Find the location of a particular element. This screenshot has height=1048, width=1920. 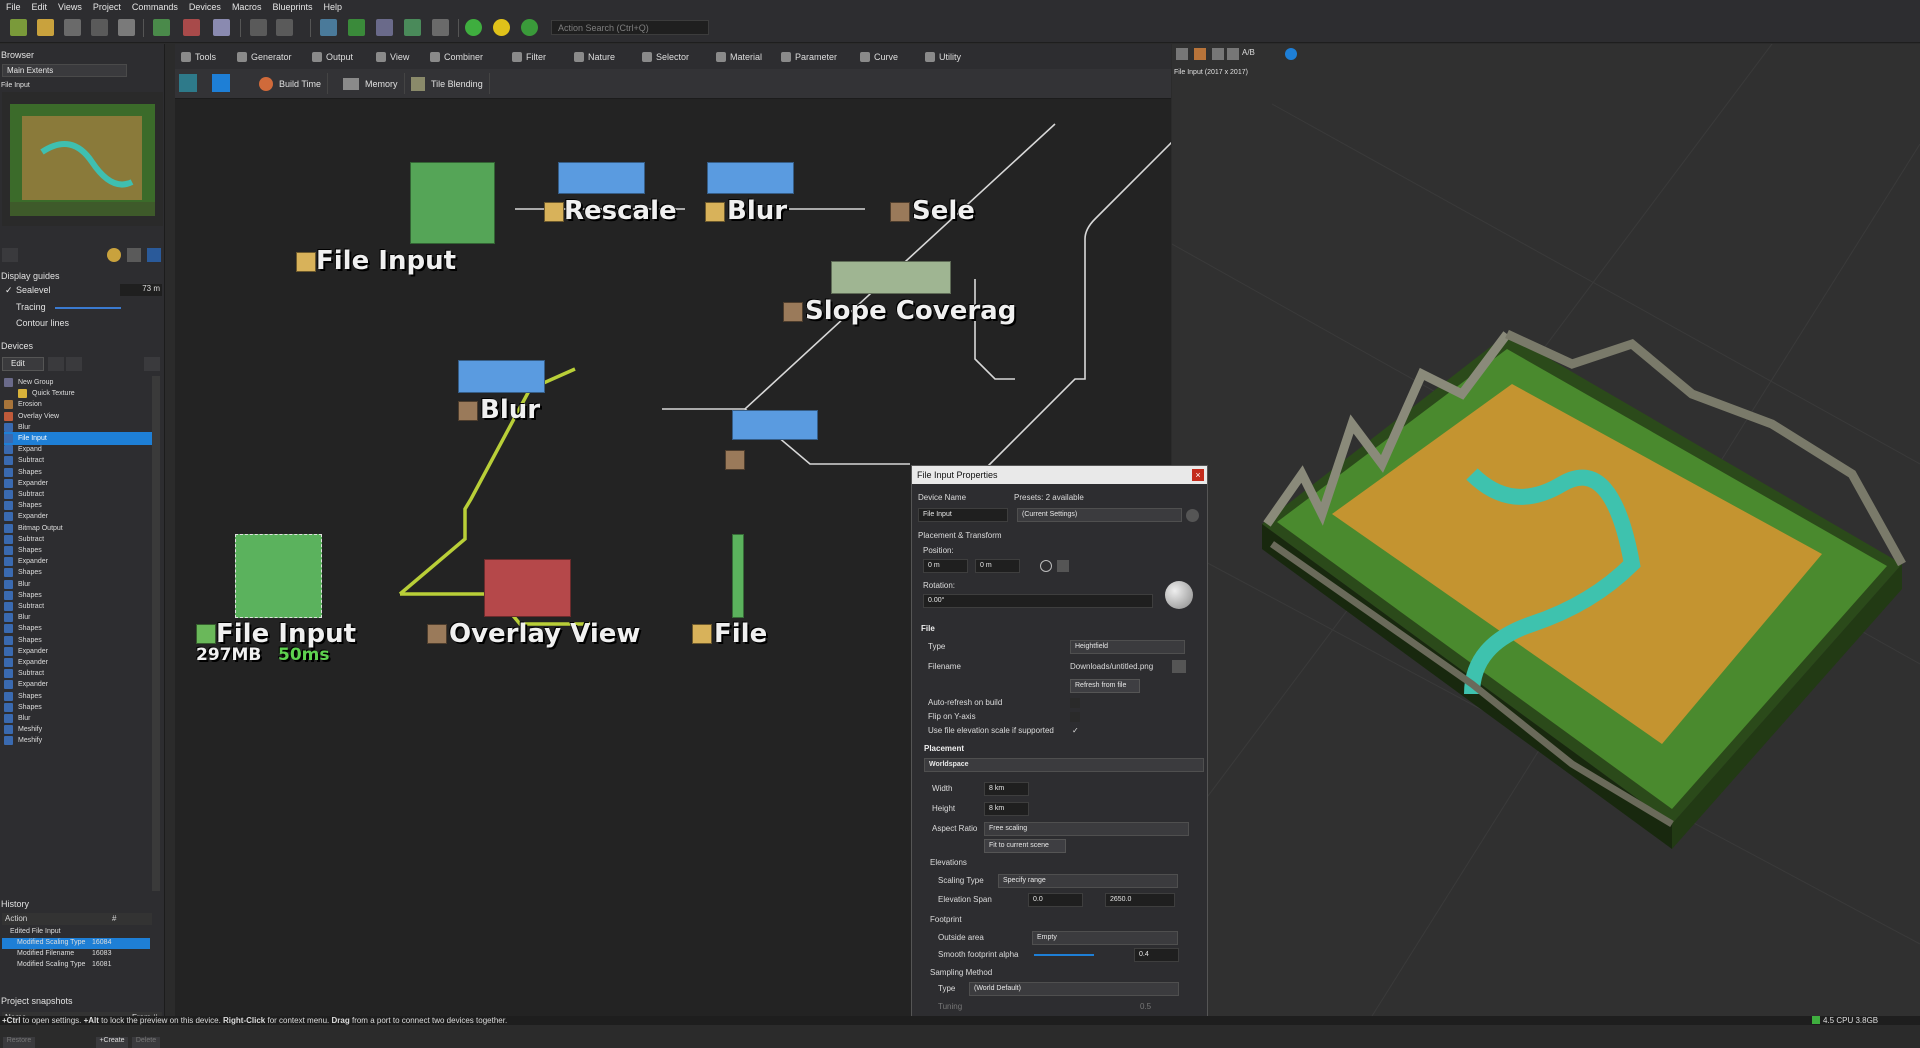

edit-button: Edit is located at coordinates (23, 364).